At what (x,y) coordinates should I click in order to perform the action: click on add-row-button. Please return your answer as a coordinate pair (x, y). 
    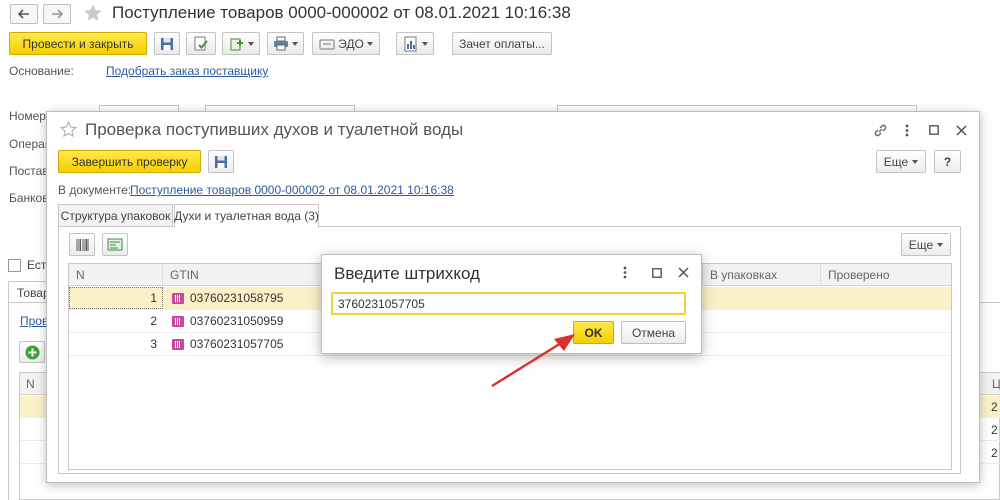
    Looking at the image, I should click on (32, 352).